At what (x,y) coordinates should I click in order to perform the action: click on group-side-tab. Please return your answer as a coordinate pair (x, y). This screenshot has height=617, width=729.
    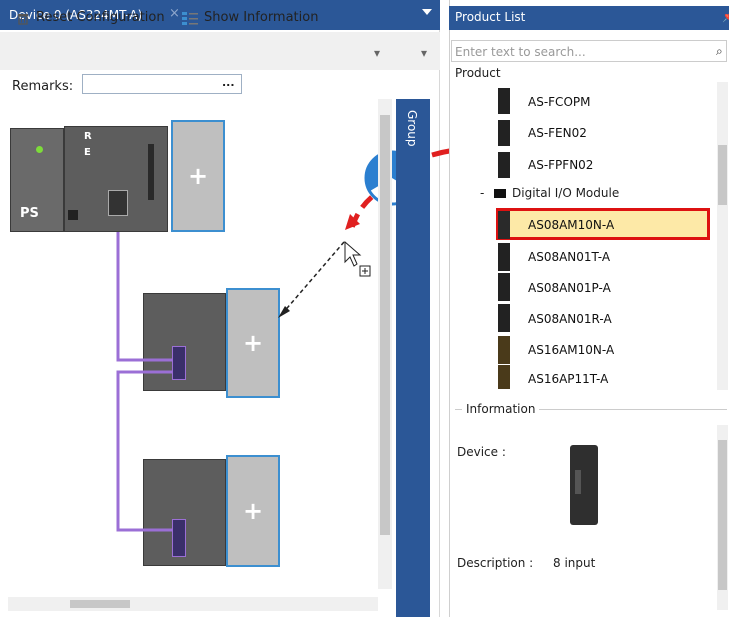
    Looking at the image, I should click on (413, 358).